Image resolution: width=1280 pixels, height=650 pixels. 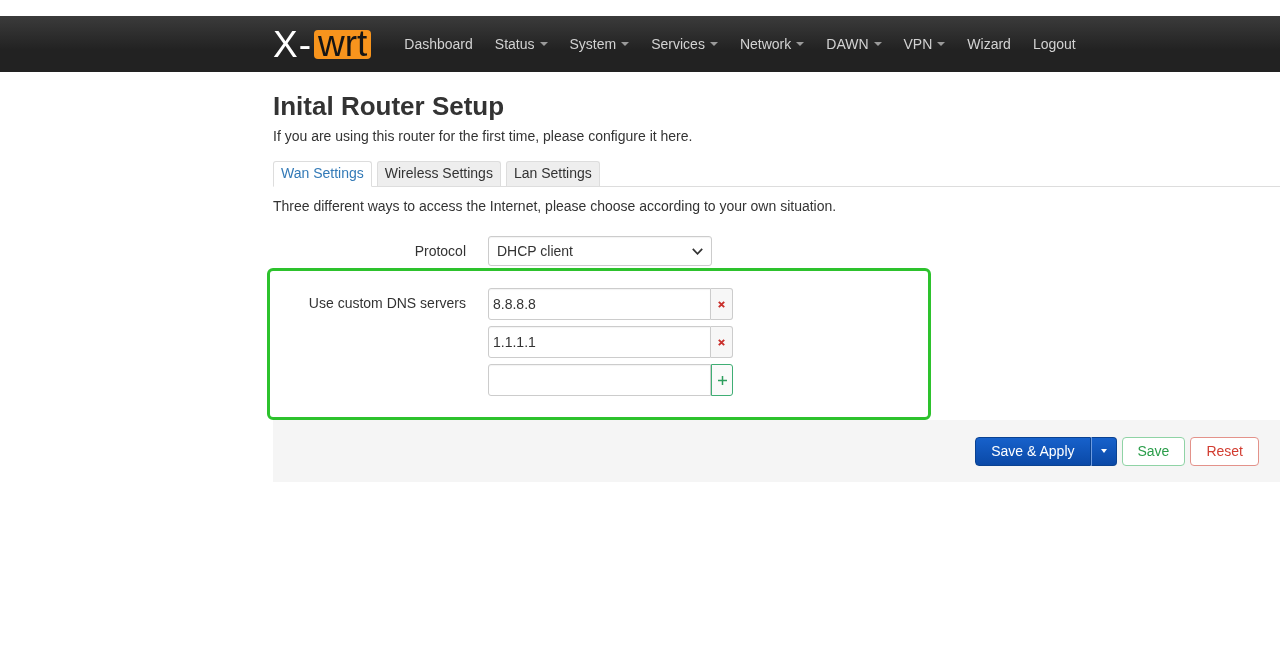 I want to click on plus-icon, so click(x=722, y=380).